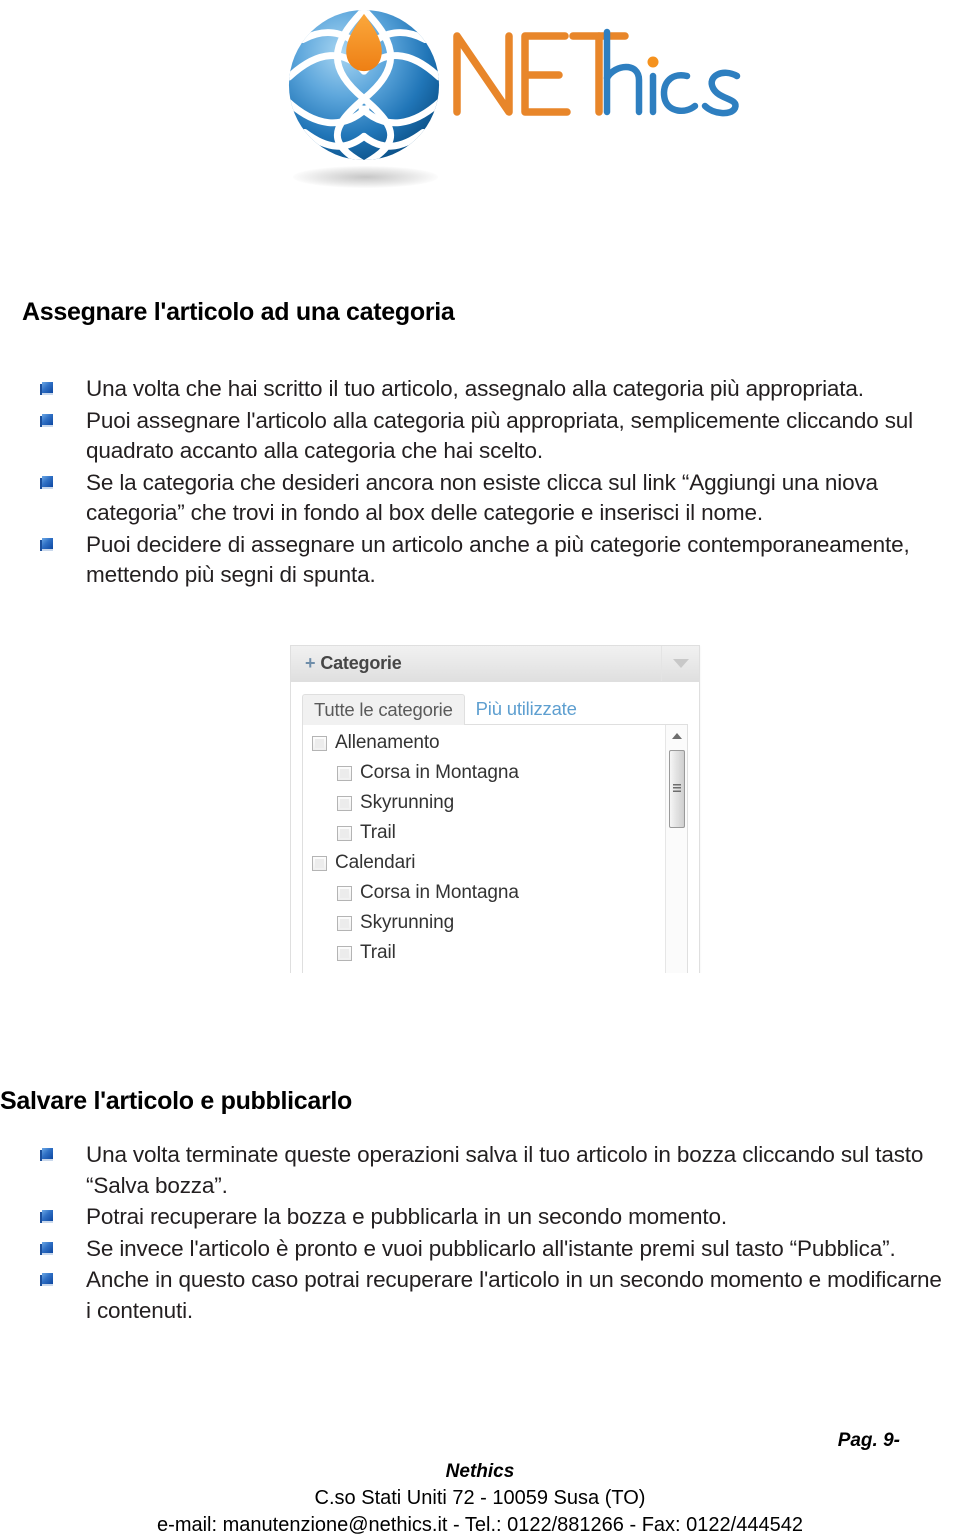  I want to click on plus-icon: +, so click(310, 663).